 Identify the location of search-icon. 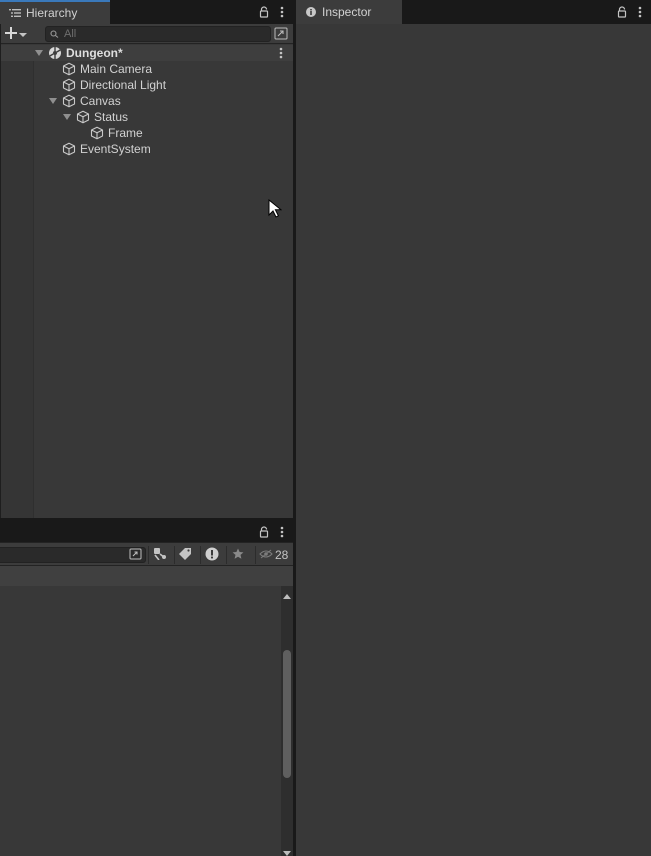
(55, 34).